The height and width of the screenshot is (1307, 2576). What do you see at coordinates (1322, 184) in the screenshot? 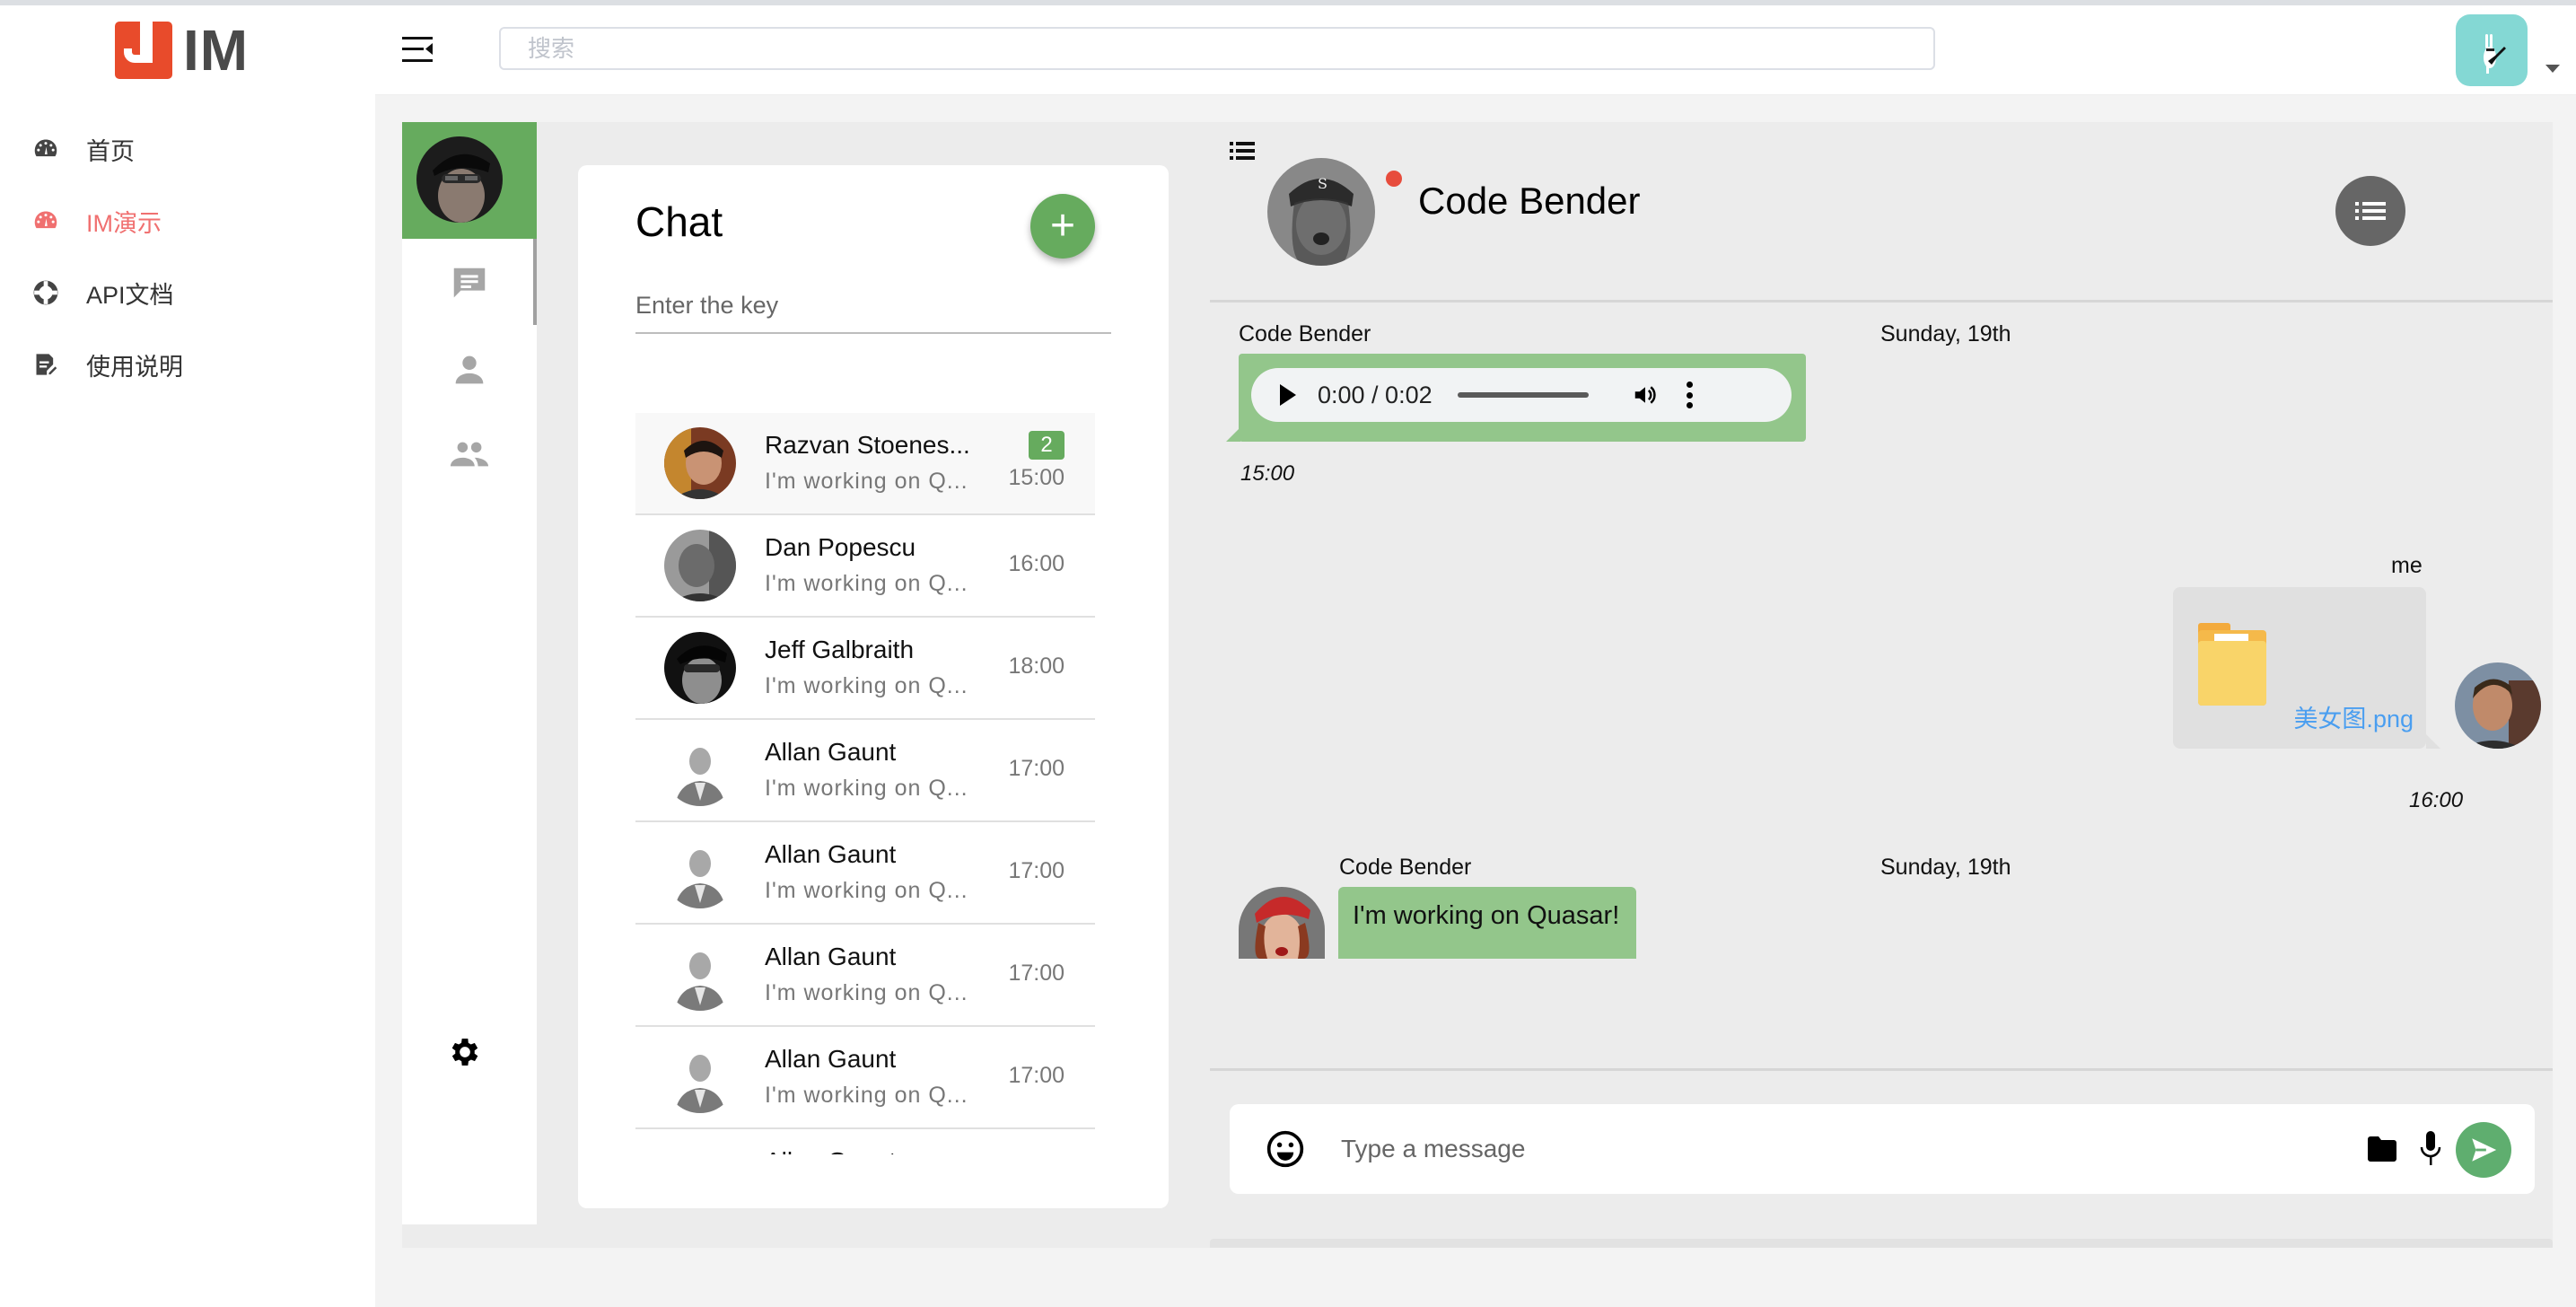
I see `svg-text: S` at bounding box center [1322, 184].